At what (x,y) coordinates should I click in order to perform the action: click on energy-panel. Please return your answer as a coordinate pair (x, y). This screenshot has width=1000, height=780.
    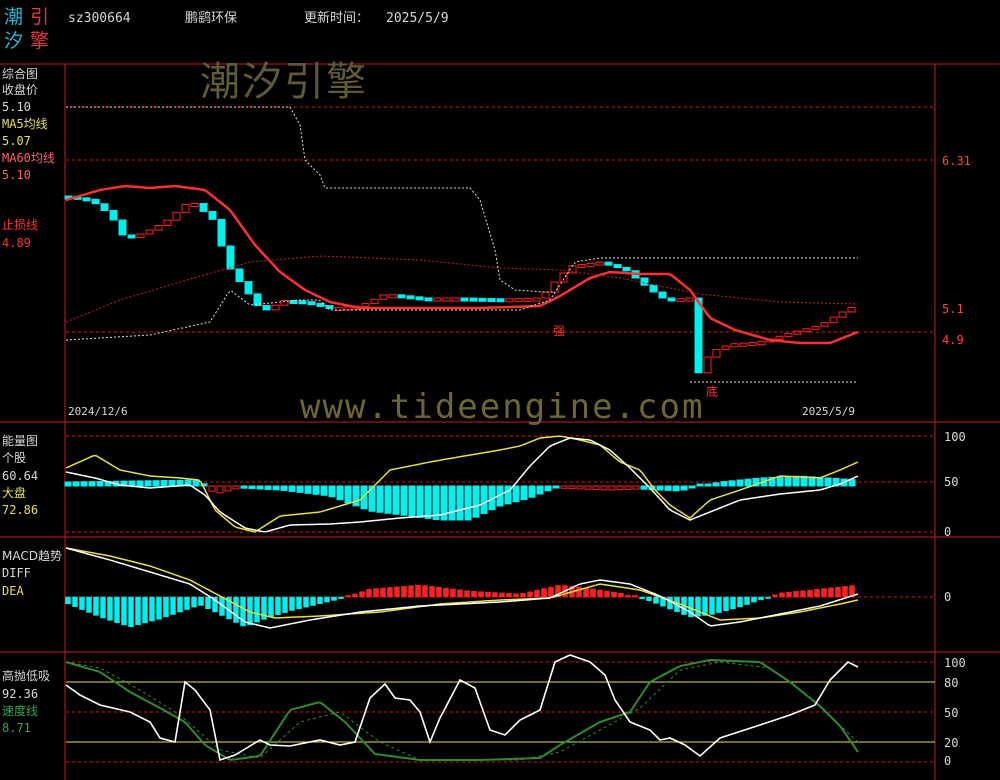
    Looking at the image, I should click on (461, 484).